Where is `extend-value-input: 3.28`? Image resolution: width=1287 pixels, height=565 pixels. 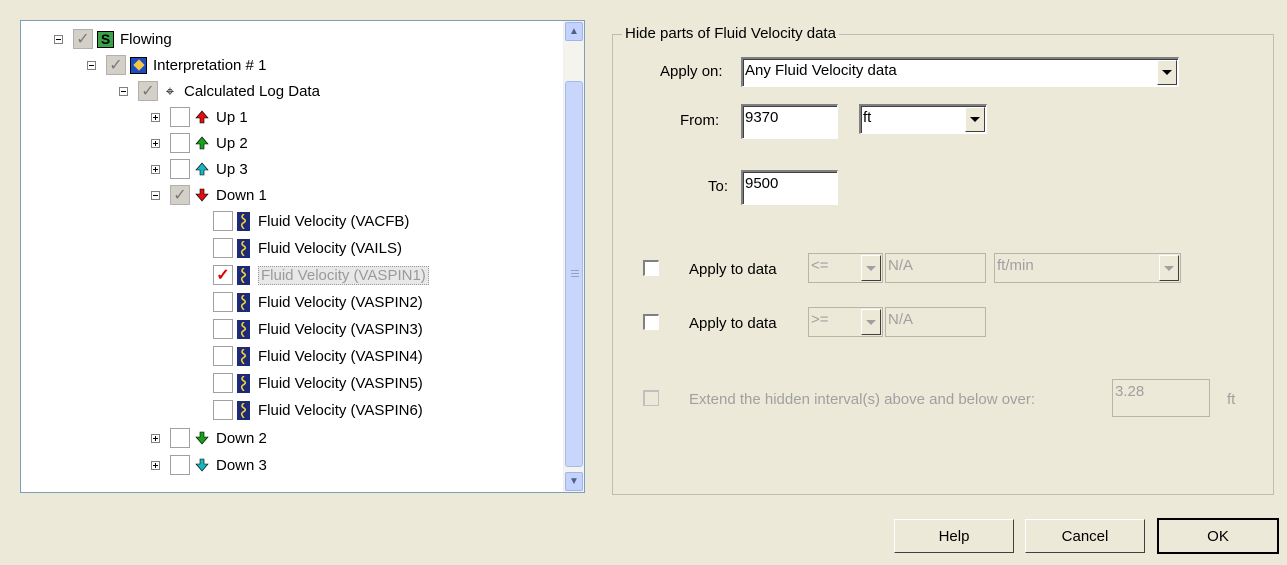 extend-value-input: 3.28 is located at coordinates (1161, 398).